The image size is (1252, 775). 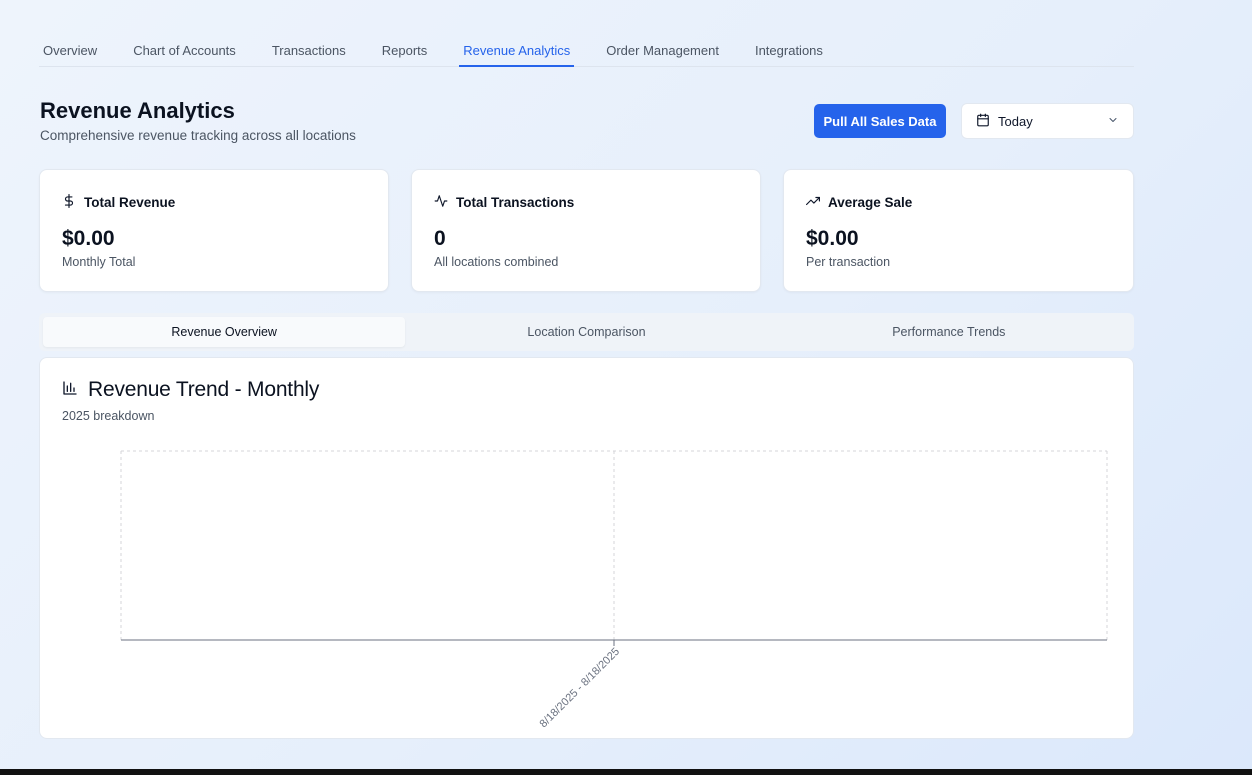 I want to click on stat-caption: Per transaction, so click(x=848, y=262).